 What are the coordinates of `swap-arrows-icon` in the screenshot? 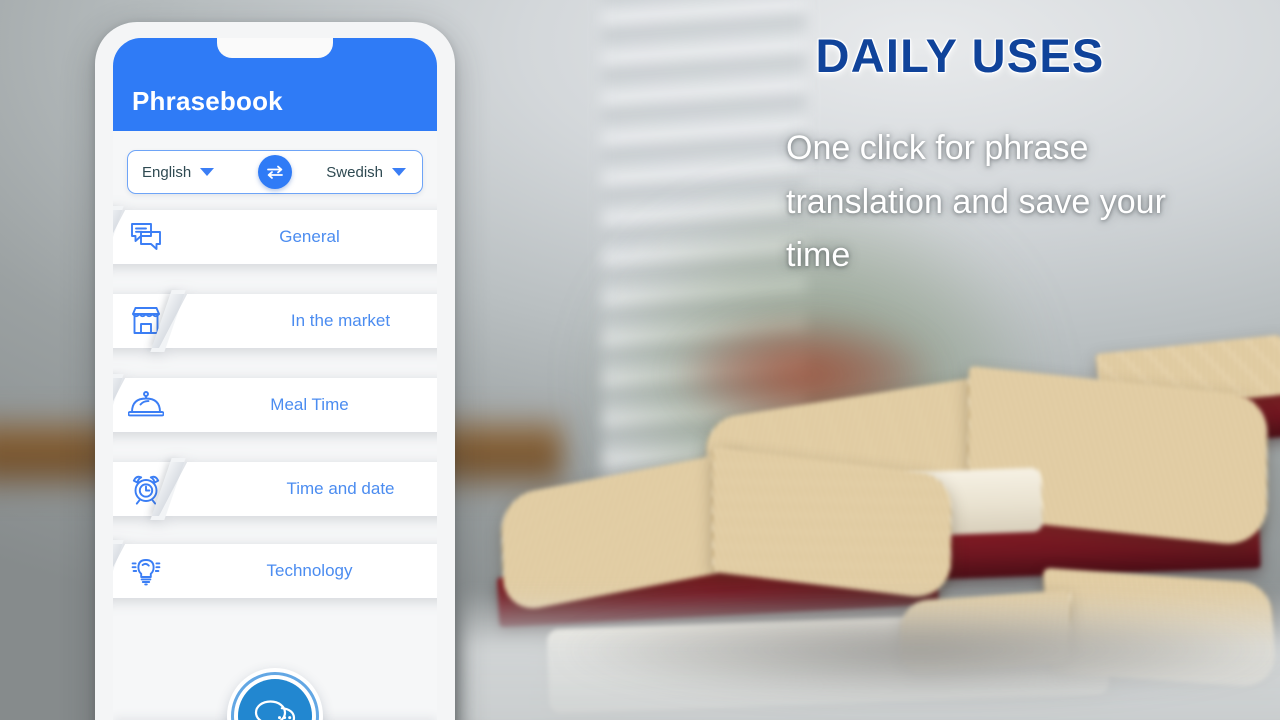 It's located at (275, 172).